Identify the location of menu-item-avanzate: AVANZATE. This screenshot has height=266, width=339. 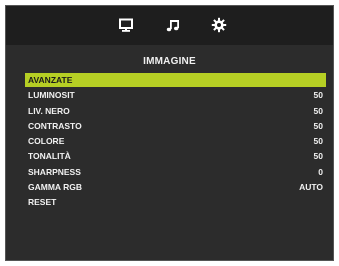
(175, 80).